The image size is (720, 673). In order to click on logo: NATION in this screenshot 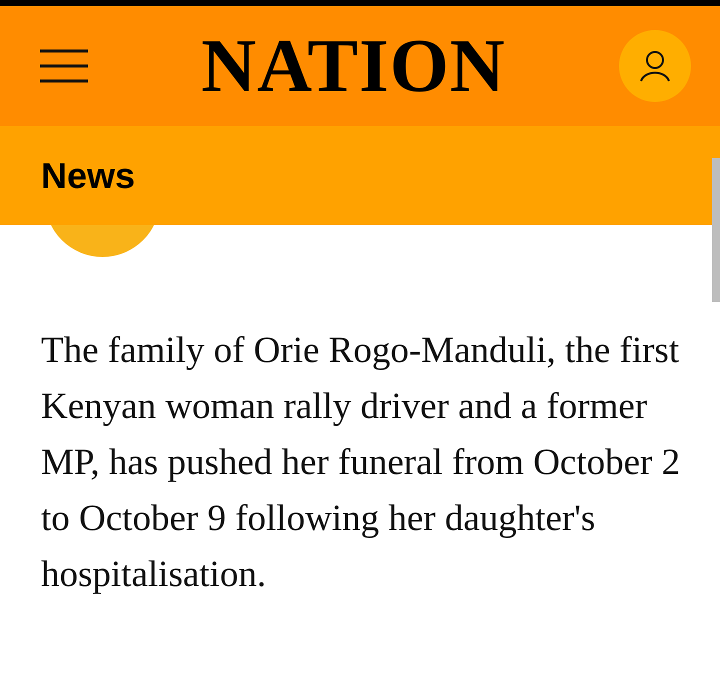, I will do `click(353, 66)`.